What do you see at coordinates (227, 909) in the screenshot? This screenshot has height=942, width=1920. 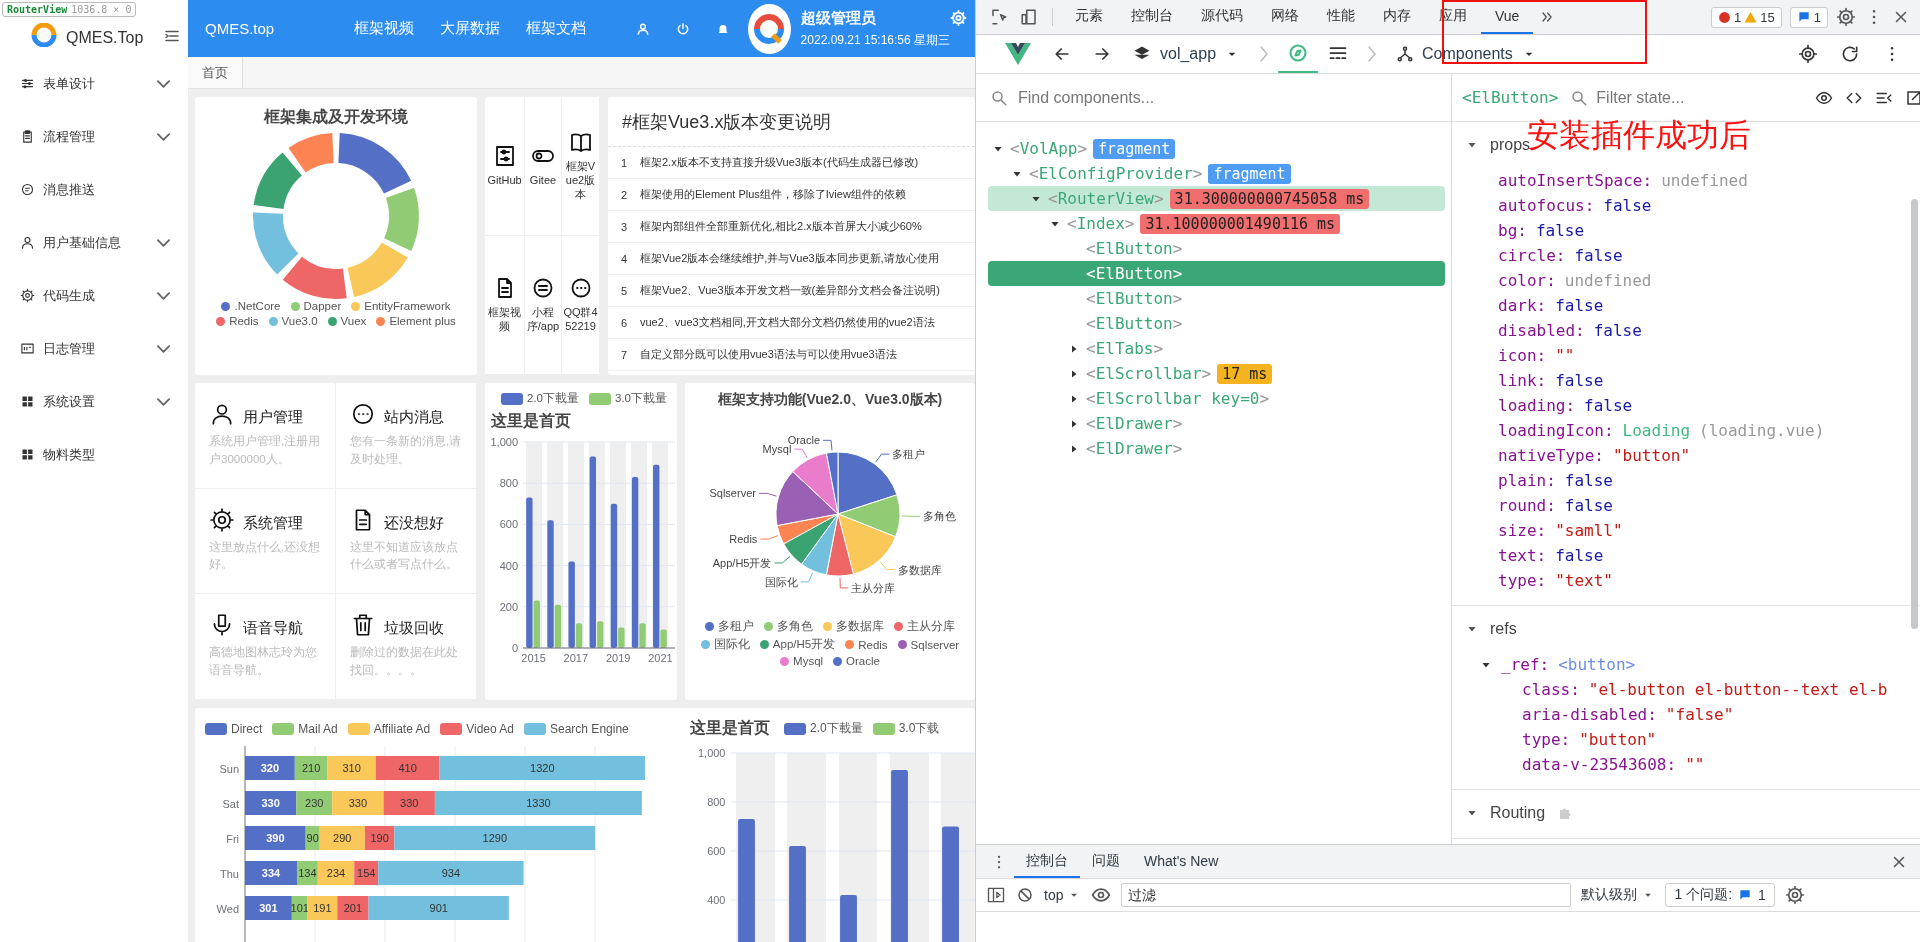 I see `axis-label: Wed` at bounding box center [227, 909].